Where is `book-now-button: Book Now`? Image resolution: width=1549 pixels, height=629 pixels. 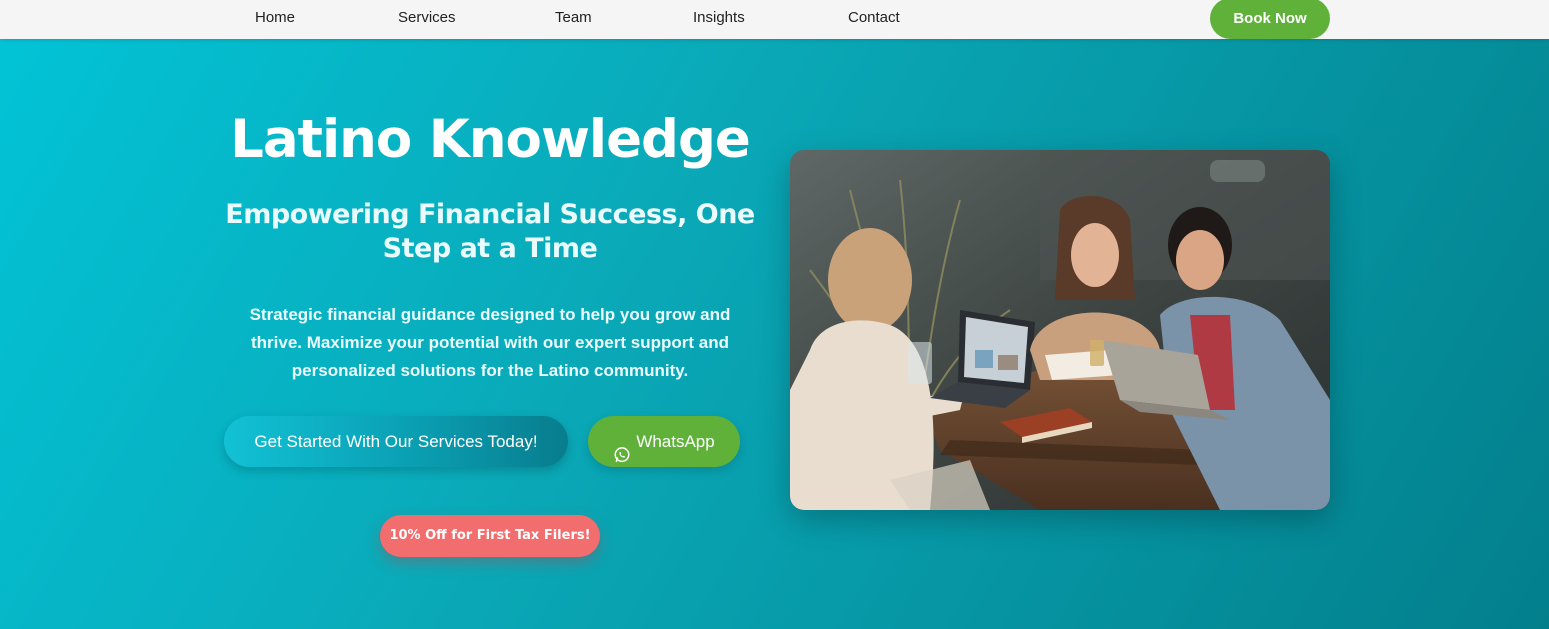 book-now-button: Book Now is located at coordinates (1270, 19).